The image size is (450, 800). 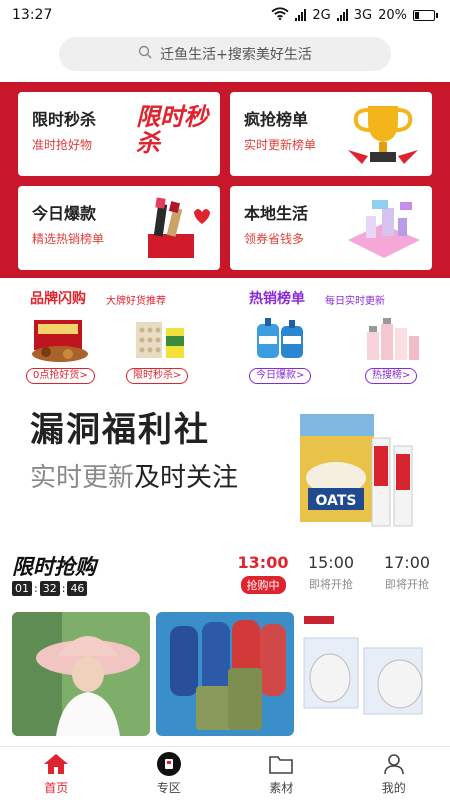 What do you see at coordinates (337, 335) in the screenshot?
I see `hot-rank-section: 热销榜单 每日实时更新 今日爆款> 热搜榜>` at bounding box center [337, 335].